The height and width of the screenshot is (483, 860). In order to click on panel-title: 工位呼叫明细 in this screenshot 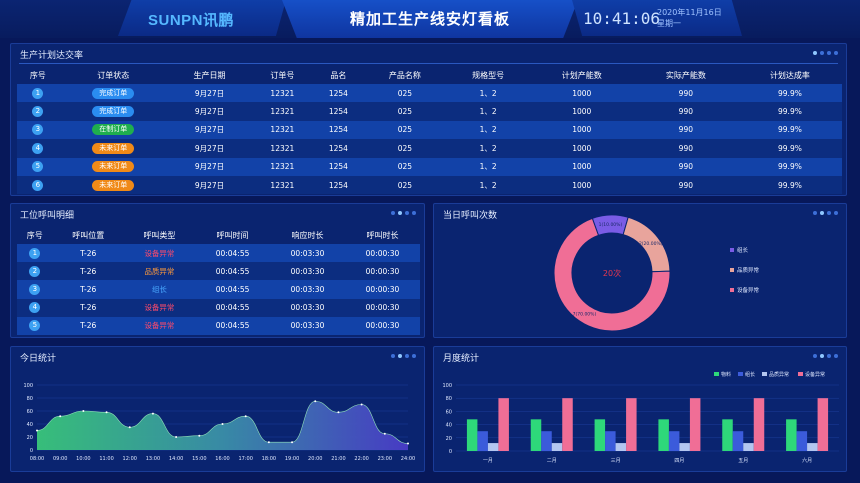, I will do `click(47, 216)`.